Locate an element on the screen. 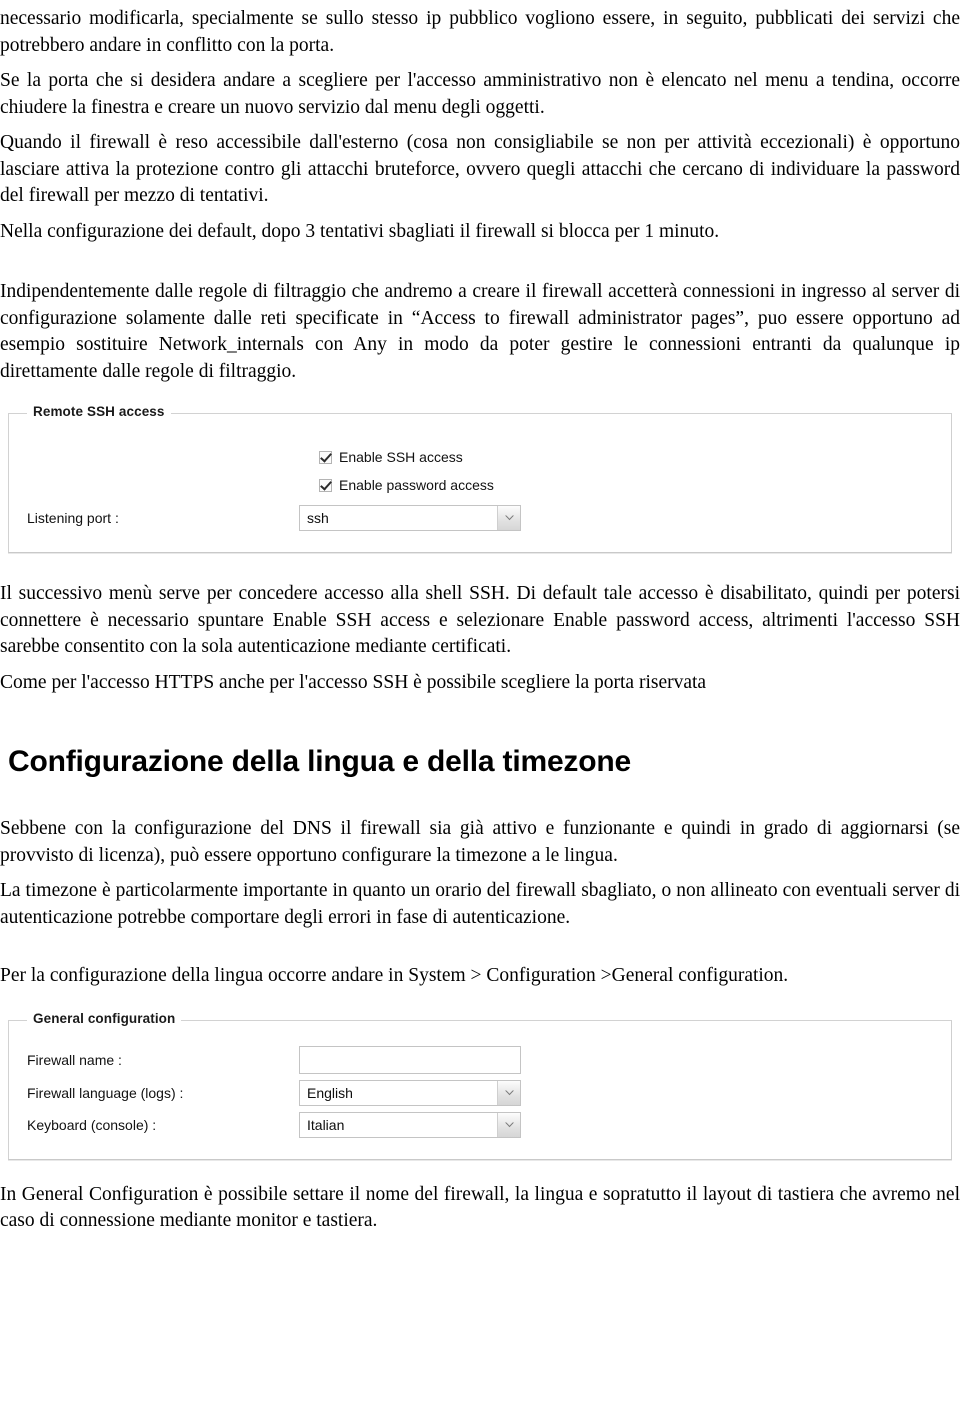  listening-port-label: Listening port : is located at coordinates (73, 518).